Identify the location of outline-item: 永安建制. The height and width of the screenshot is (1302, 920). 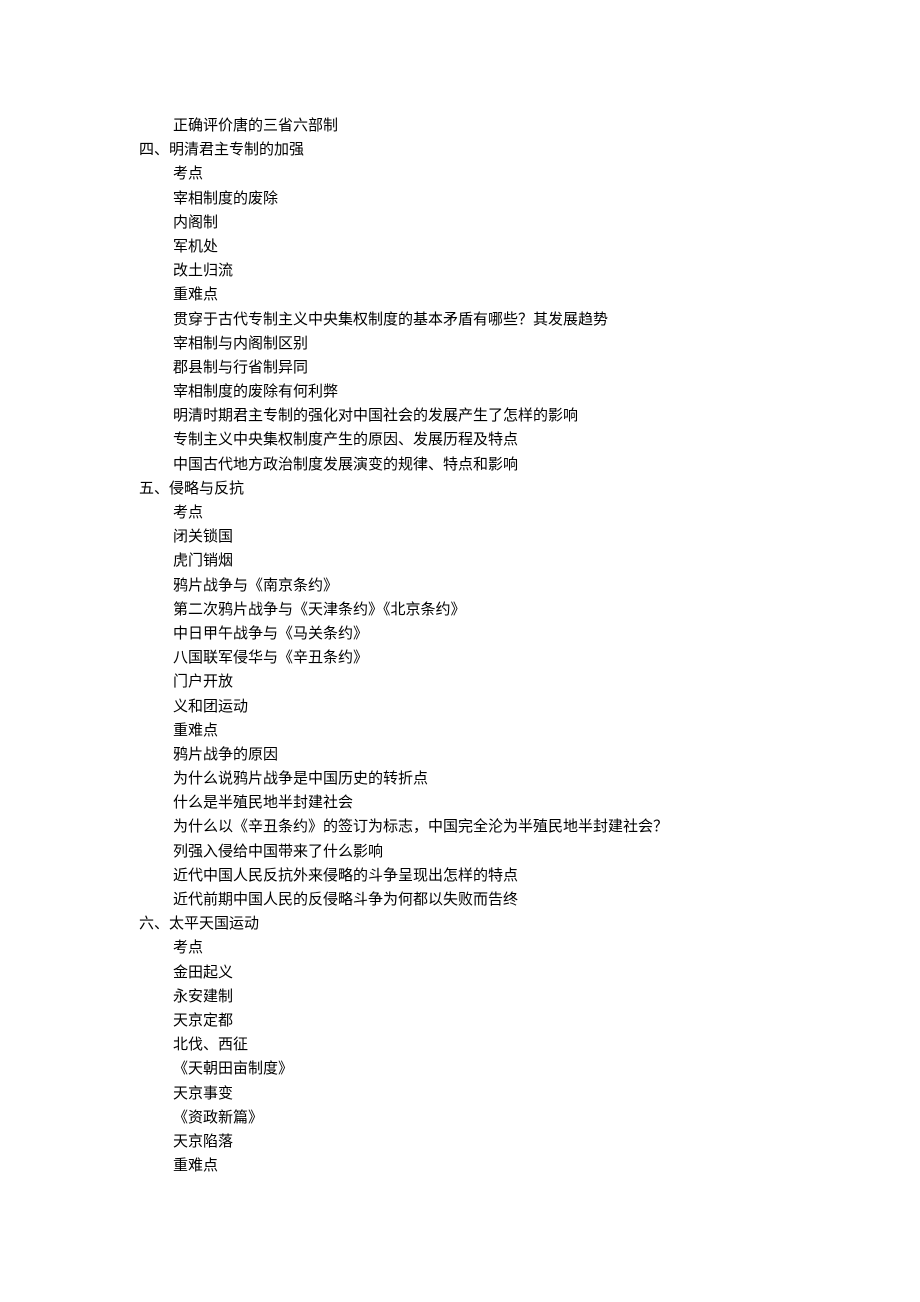
(203, 995).